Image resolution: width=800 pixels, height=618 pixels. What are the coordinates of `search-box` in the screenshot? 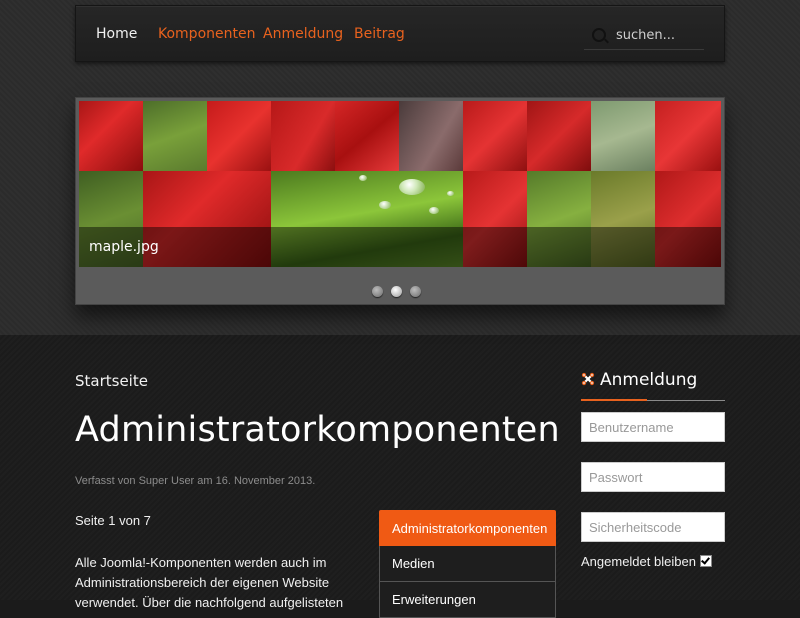 It's located at (645, 34).